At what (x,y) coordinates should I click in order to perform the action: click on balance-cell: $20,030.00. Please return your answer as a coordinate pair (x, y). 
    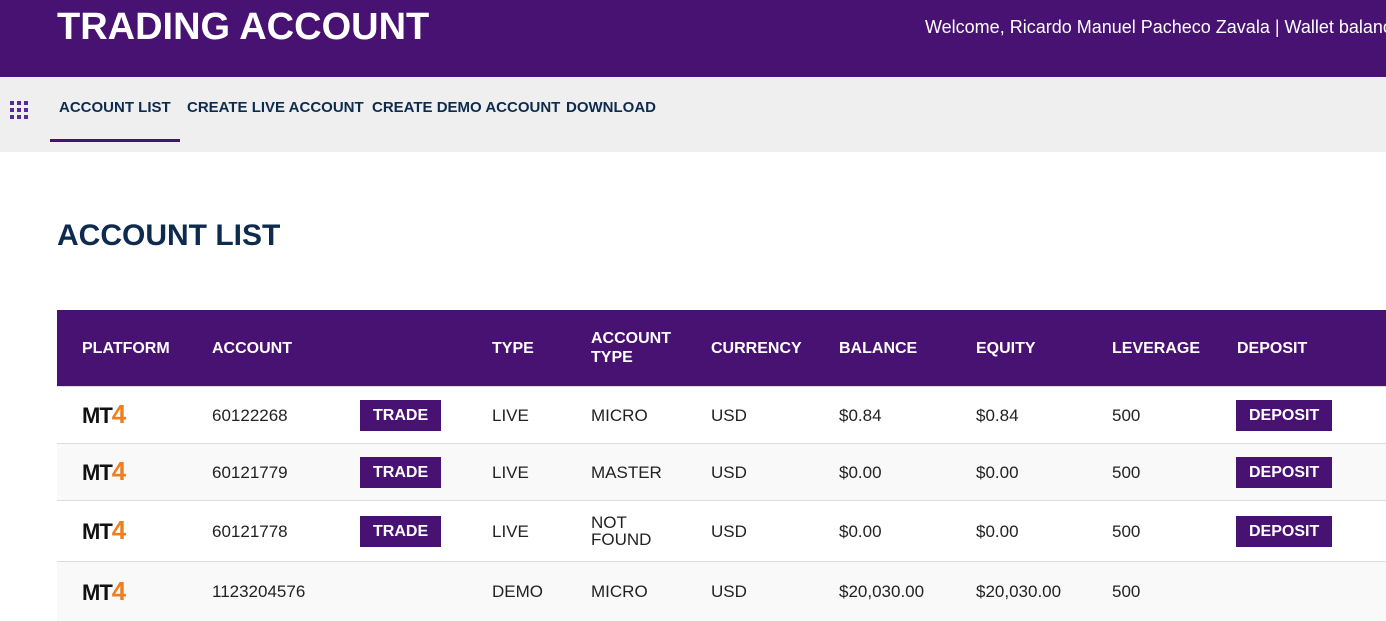
    Looking at the image, I should click on (882, 591).